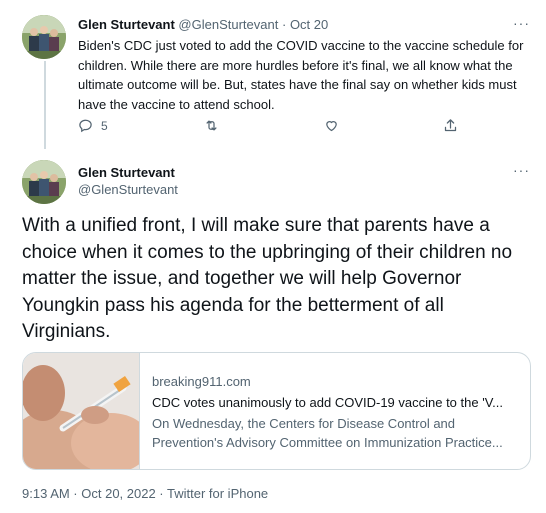 This screenshot has height=513, width=546. I want to click on card-thumbnail, so click(81, 411).